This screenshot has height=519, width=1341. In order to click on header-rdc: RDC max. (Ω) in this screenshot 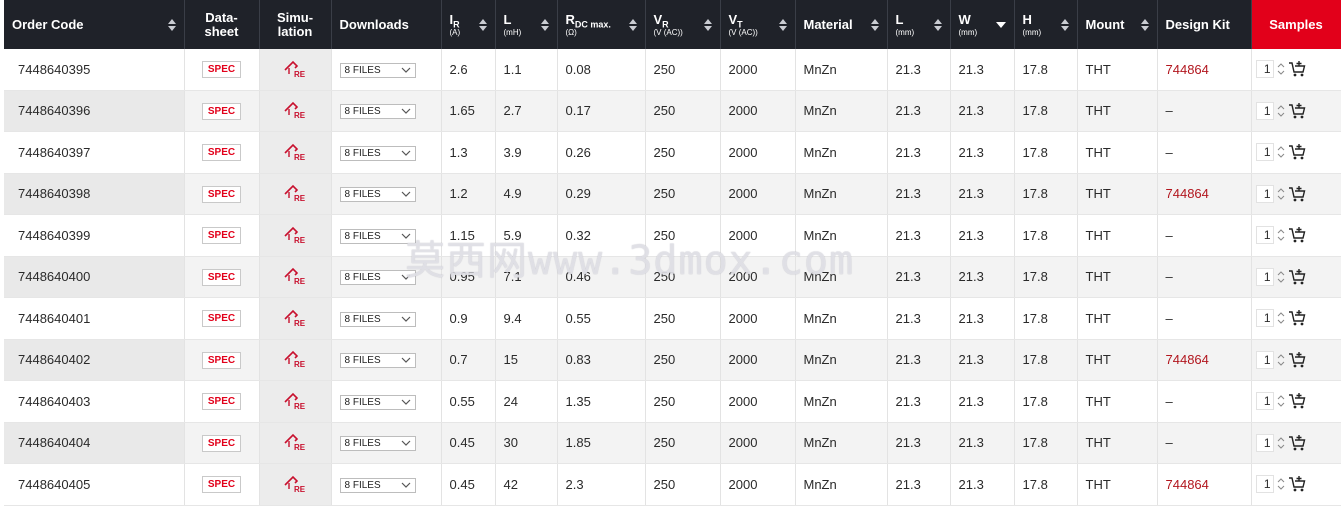, I will do `click(601, 24)`.